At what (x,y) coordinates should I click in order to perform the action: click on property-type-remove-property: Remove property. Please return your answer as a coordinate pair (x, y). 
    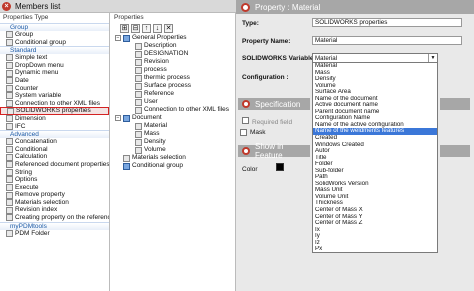
    Looking at the image, I should click on (54, 195).